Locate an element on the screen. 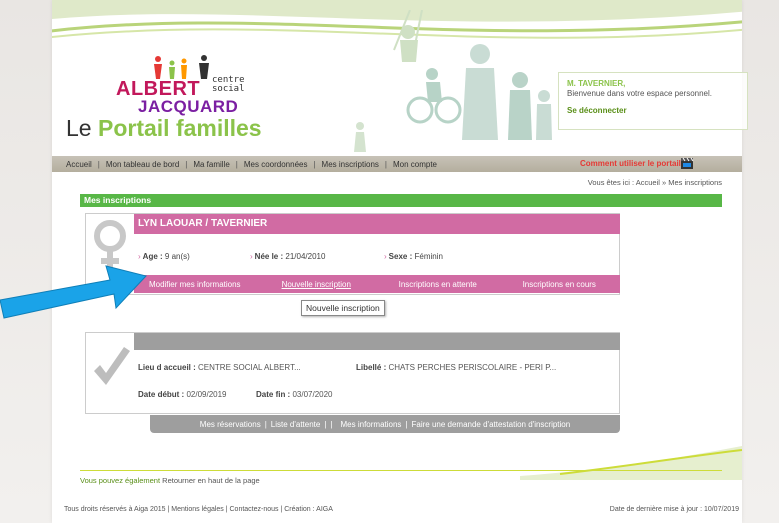 The image size is (779, 523). family-silhouettes-illustration is located at coordinates (453, 81).